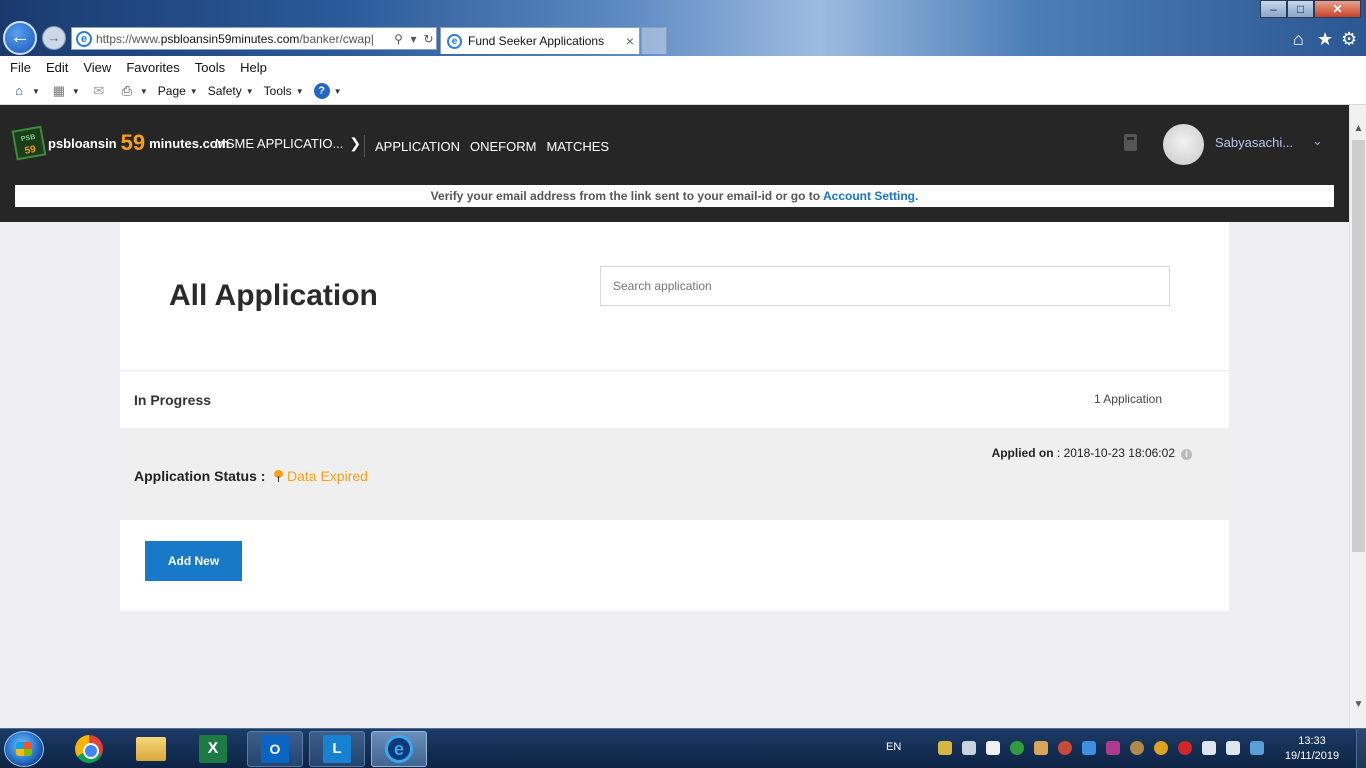 This screenshot has width=1366, height=768. Describe the element at coordinates (1161, 748) in the screenshot. I see `security-icon` at that location.